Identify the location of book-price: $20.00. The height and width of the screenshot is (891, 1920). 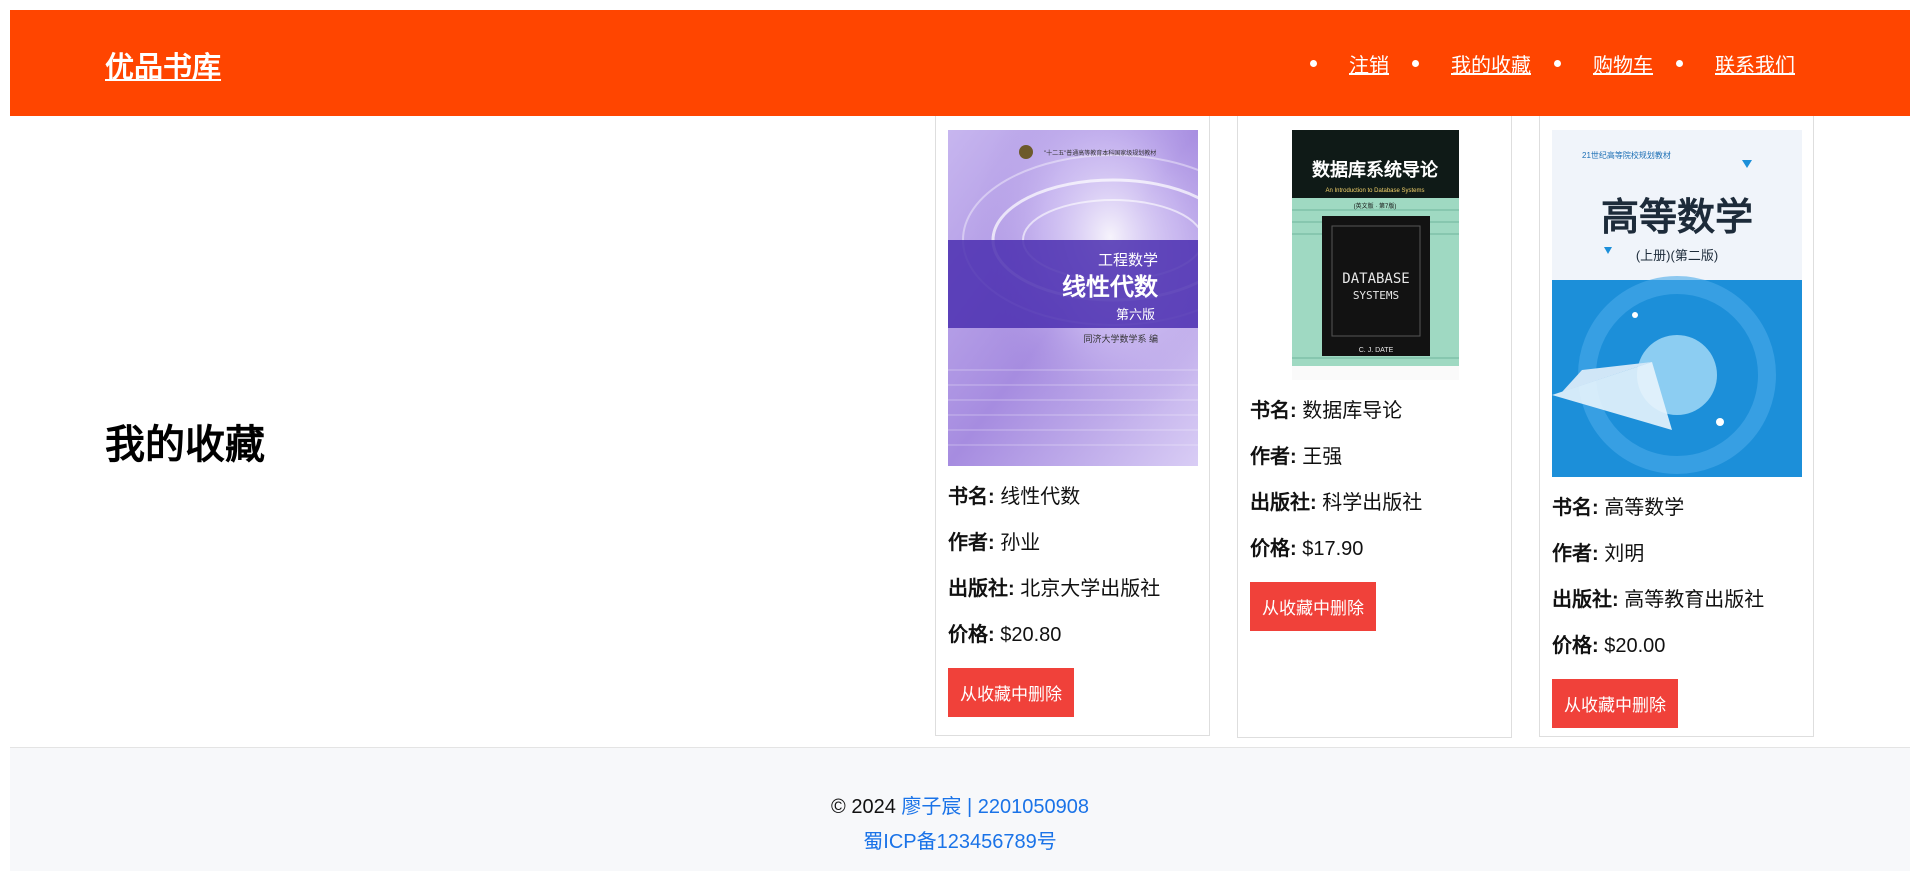
(1635, 646).